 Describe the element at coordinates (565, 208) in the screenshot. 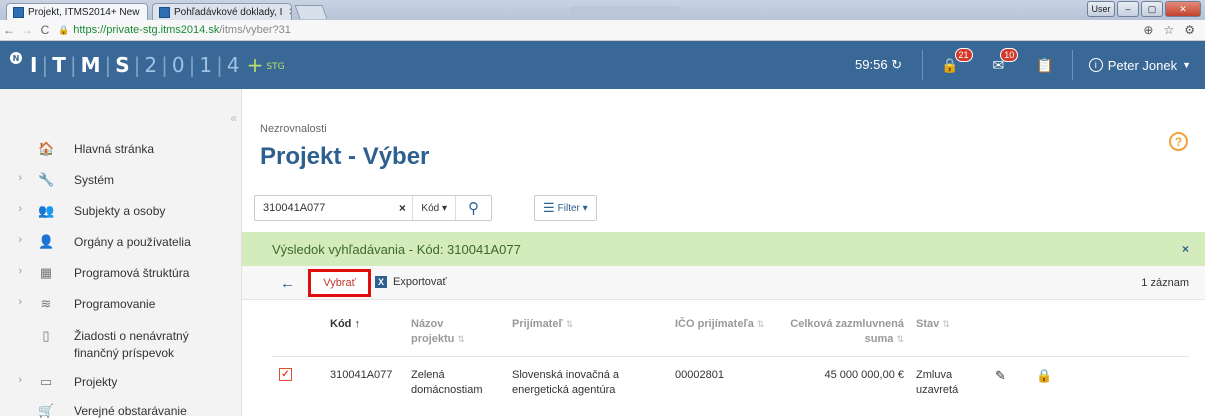

I see `filter-button: ☰ Filter ▾` at that location.